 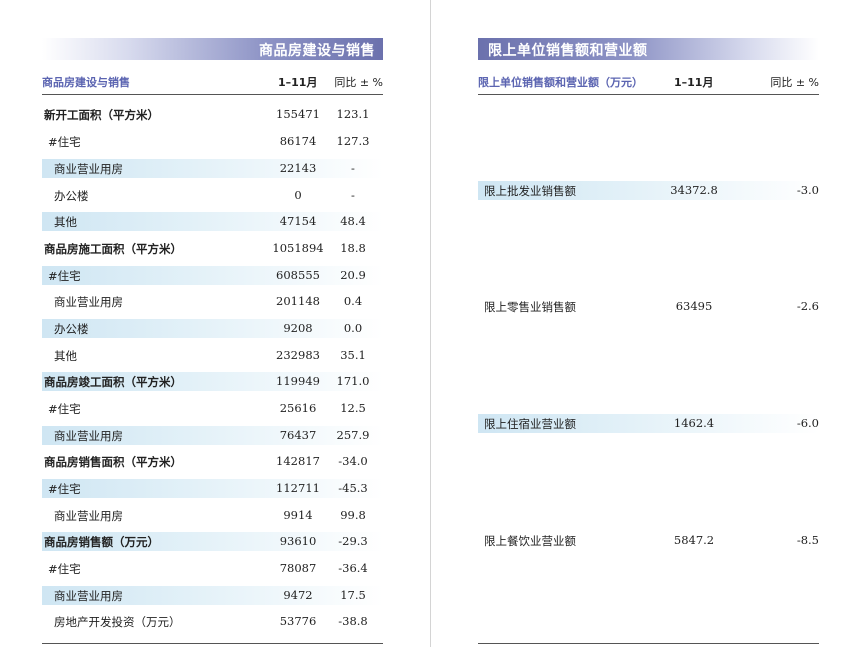 I want to click on row-yoy: 127.3, so click(x=353, y=141).